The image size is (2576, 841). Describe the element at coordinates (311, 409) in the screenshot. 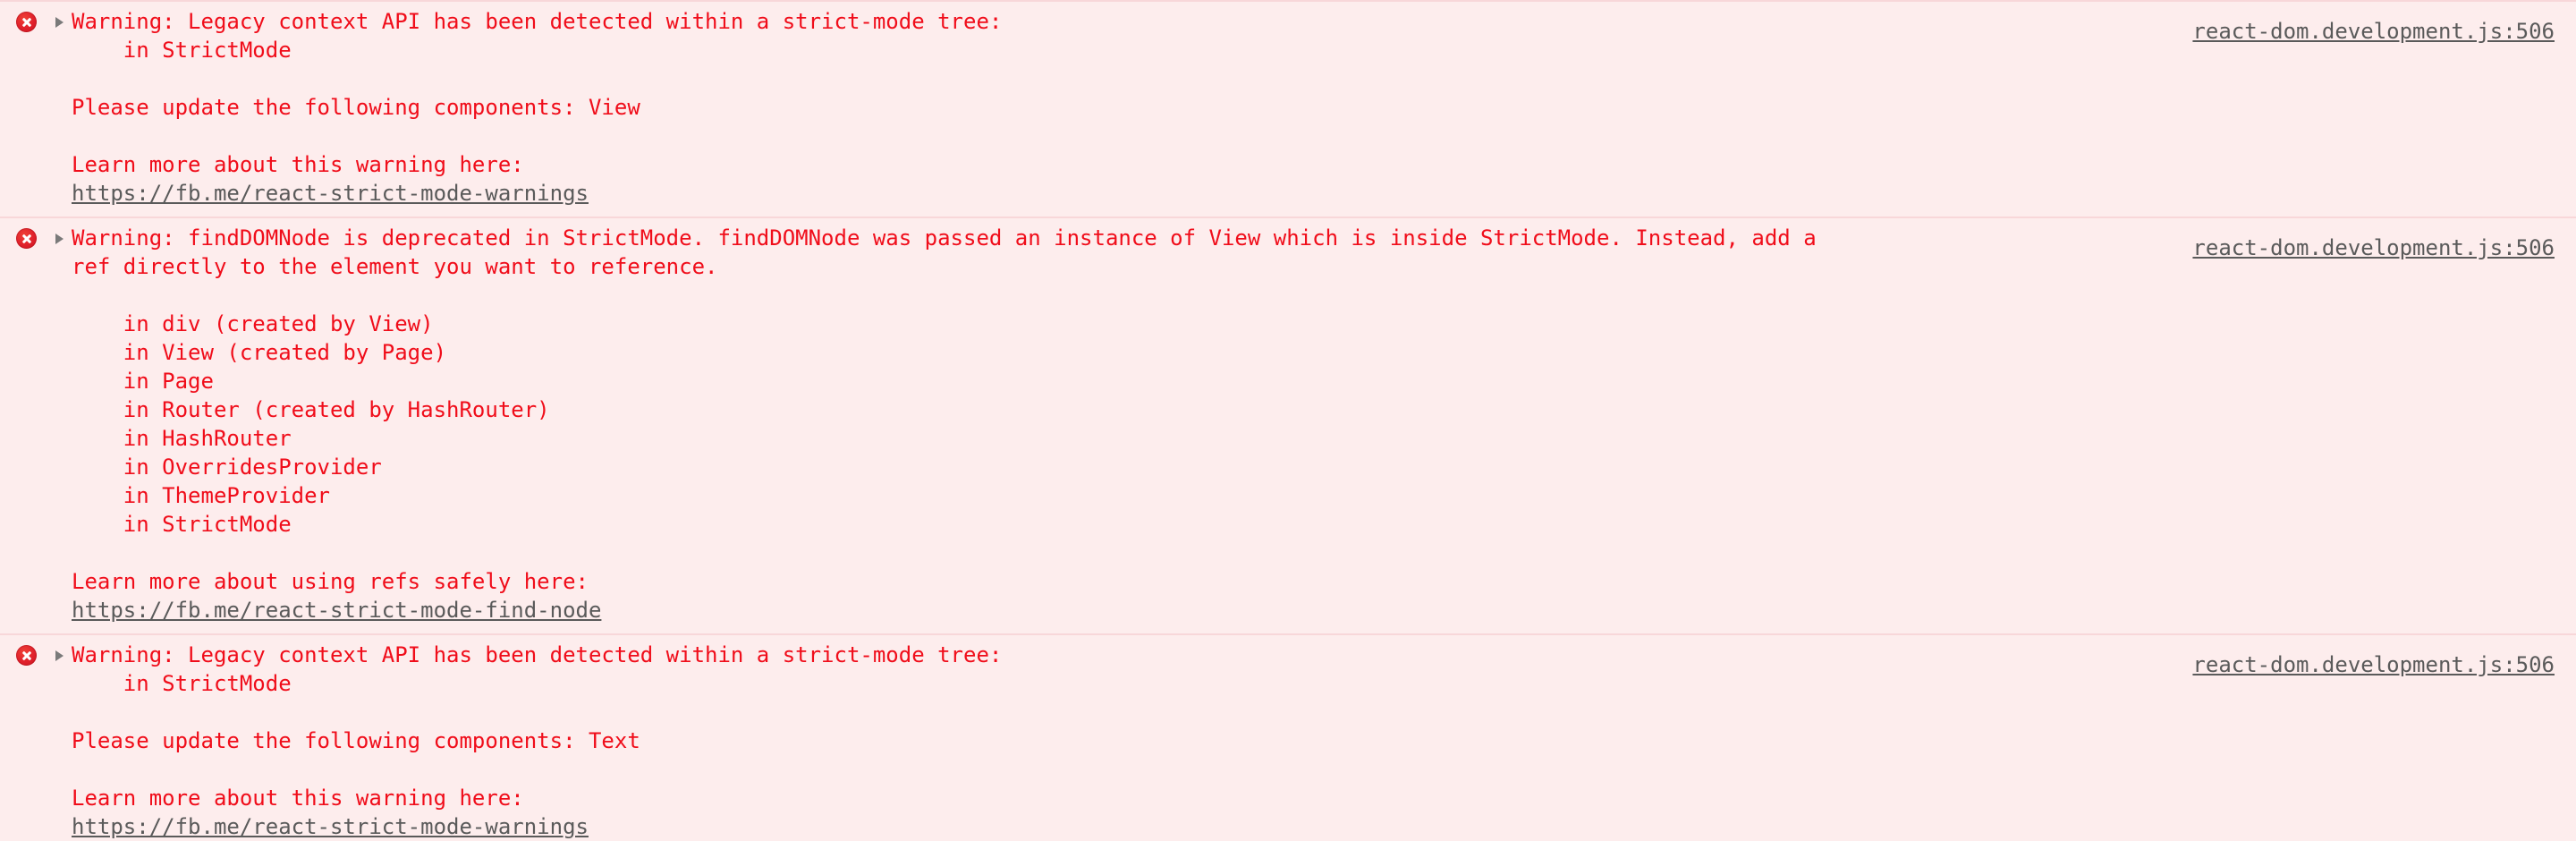

I see `console-message-line: in Router (created by HashRouter)` at that location.